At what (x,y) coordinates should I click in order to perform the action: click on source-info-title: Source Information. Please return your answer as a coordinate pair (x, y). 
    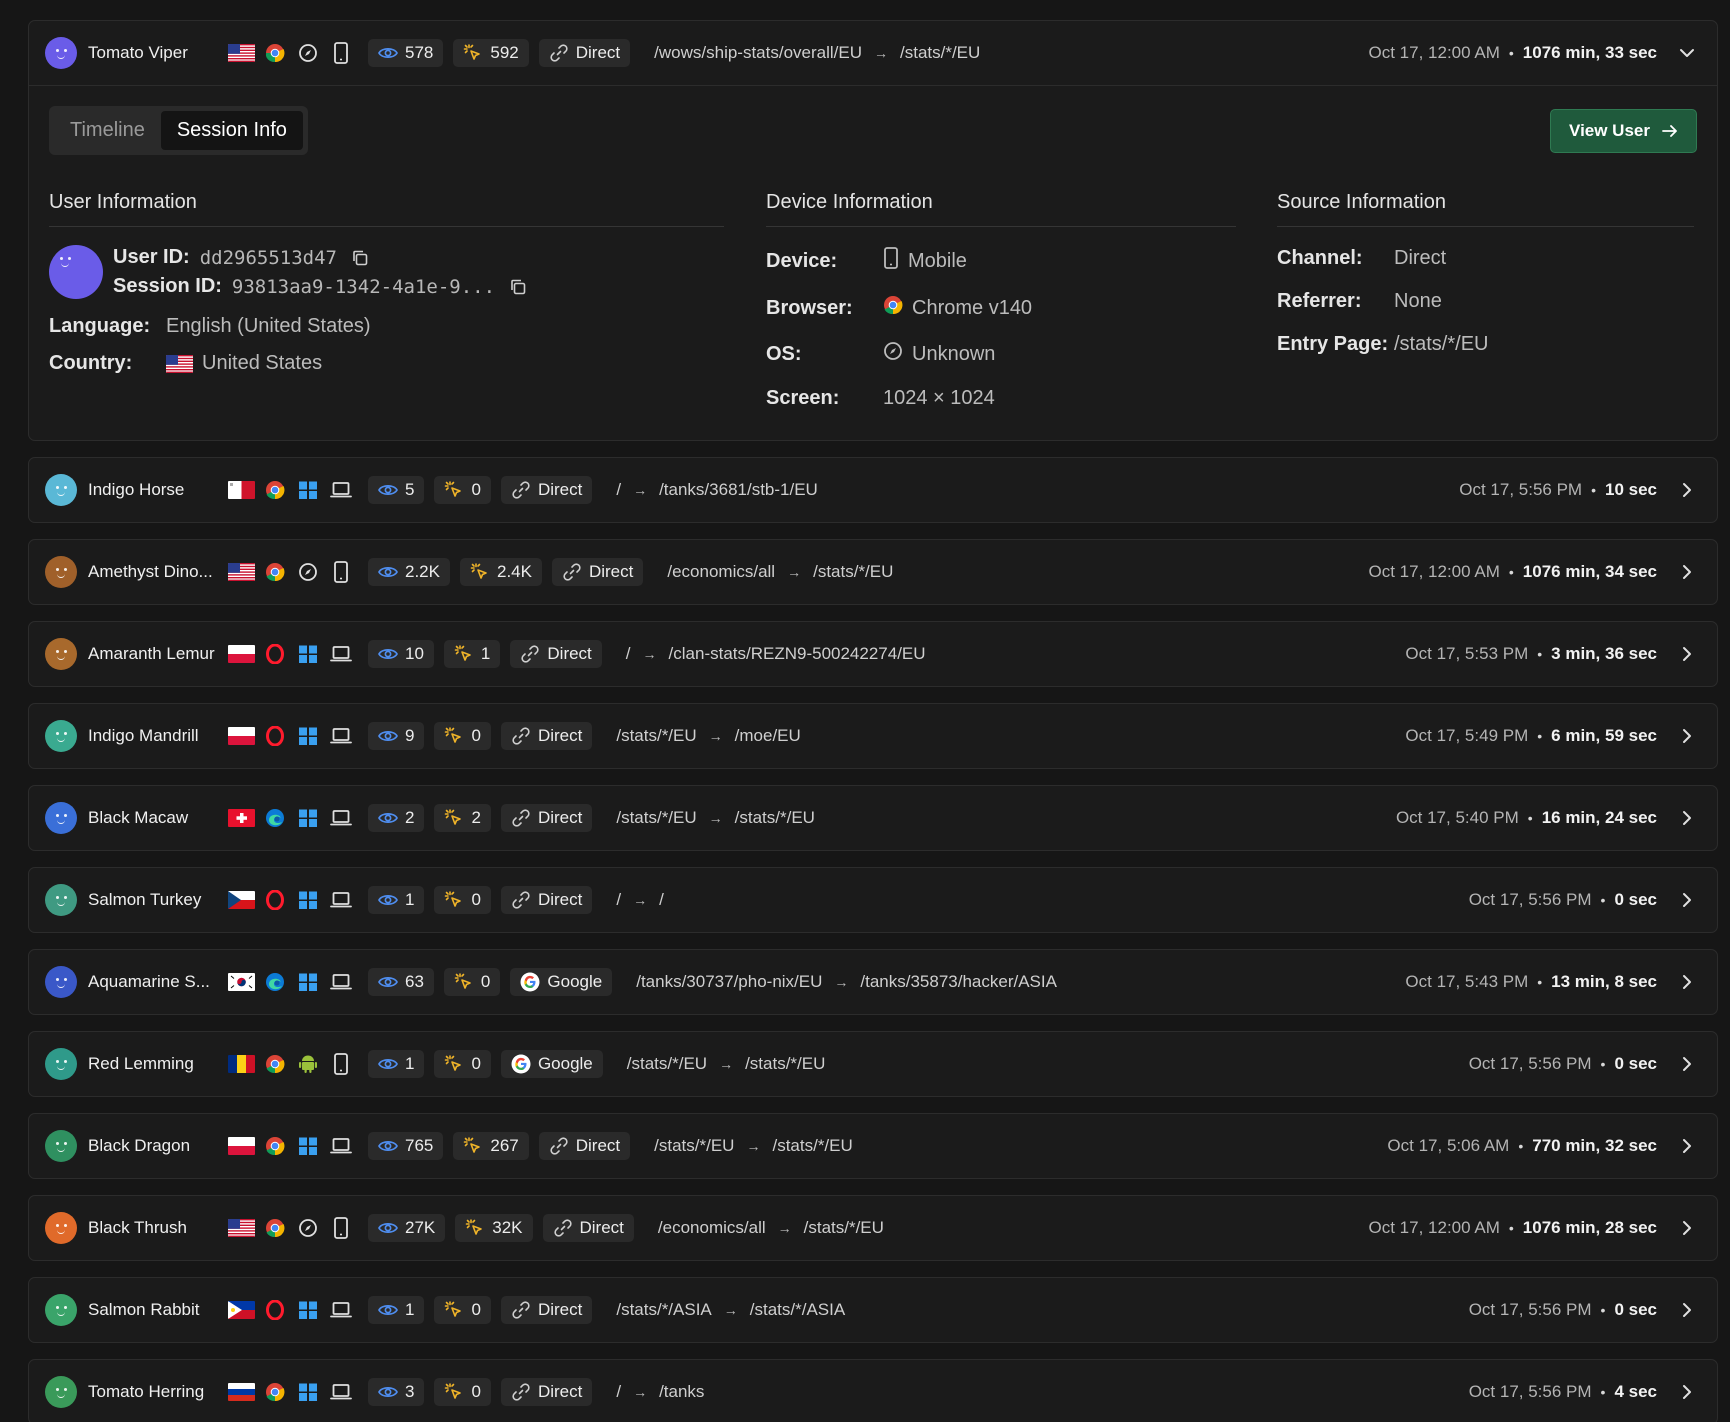
    Looking at the image, I should click on (1485, 209).